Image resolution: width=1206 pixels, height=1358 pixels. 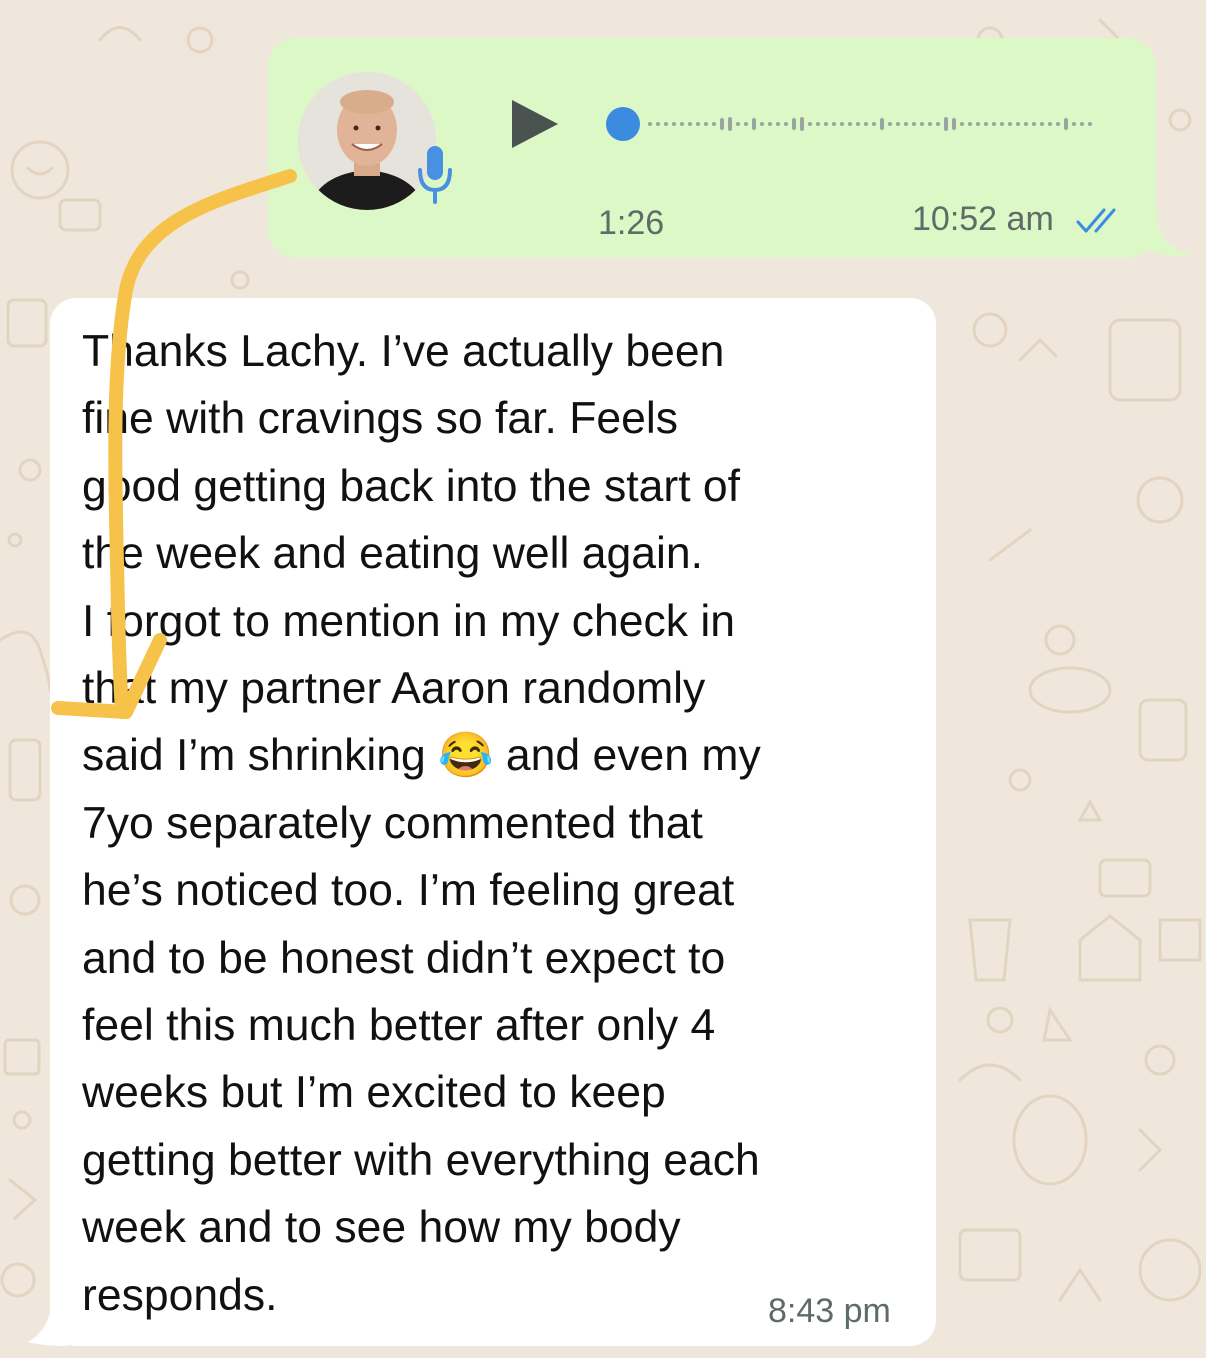 I want to click on text-message-time: 8:43 pm, so click(x=829, y=1311).